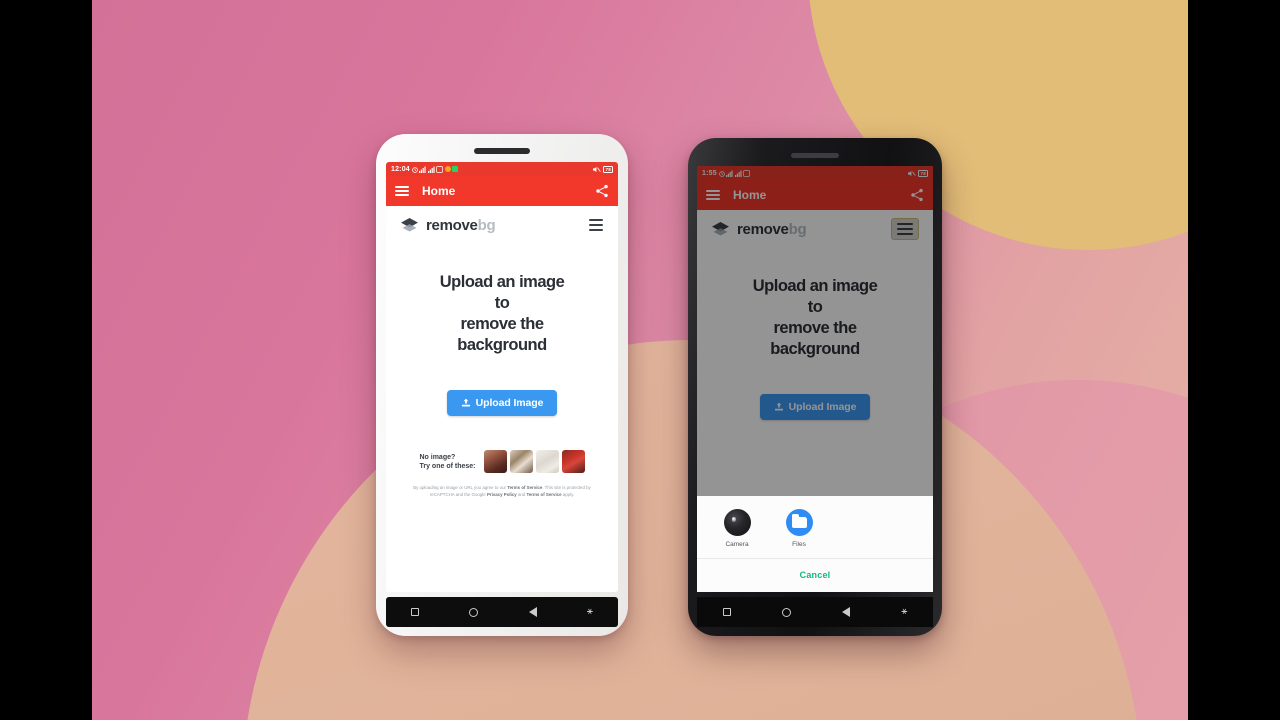 Image resolution: width=1280 pixels, height=720 pixels. What do you see at coordinates (415, 169) in the screenshot?
I see `alarm-icon` at bounding box center [415, 169].